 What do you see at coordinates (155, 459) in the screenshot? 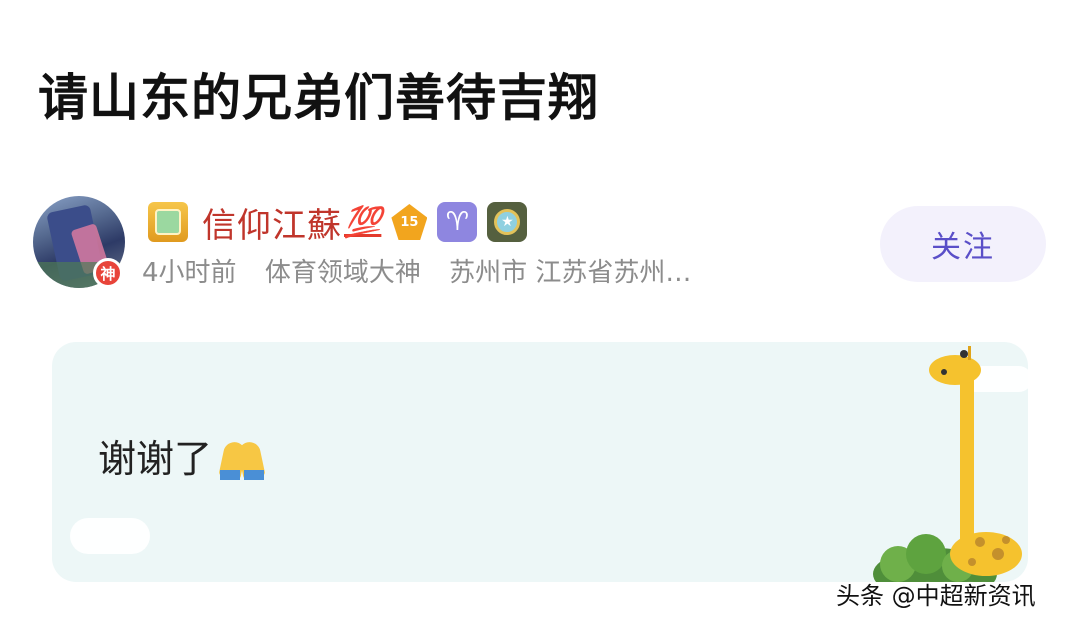
I see `message-text: 谢谢了` at bounding box center [155, 459].